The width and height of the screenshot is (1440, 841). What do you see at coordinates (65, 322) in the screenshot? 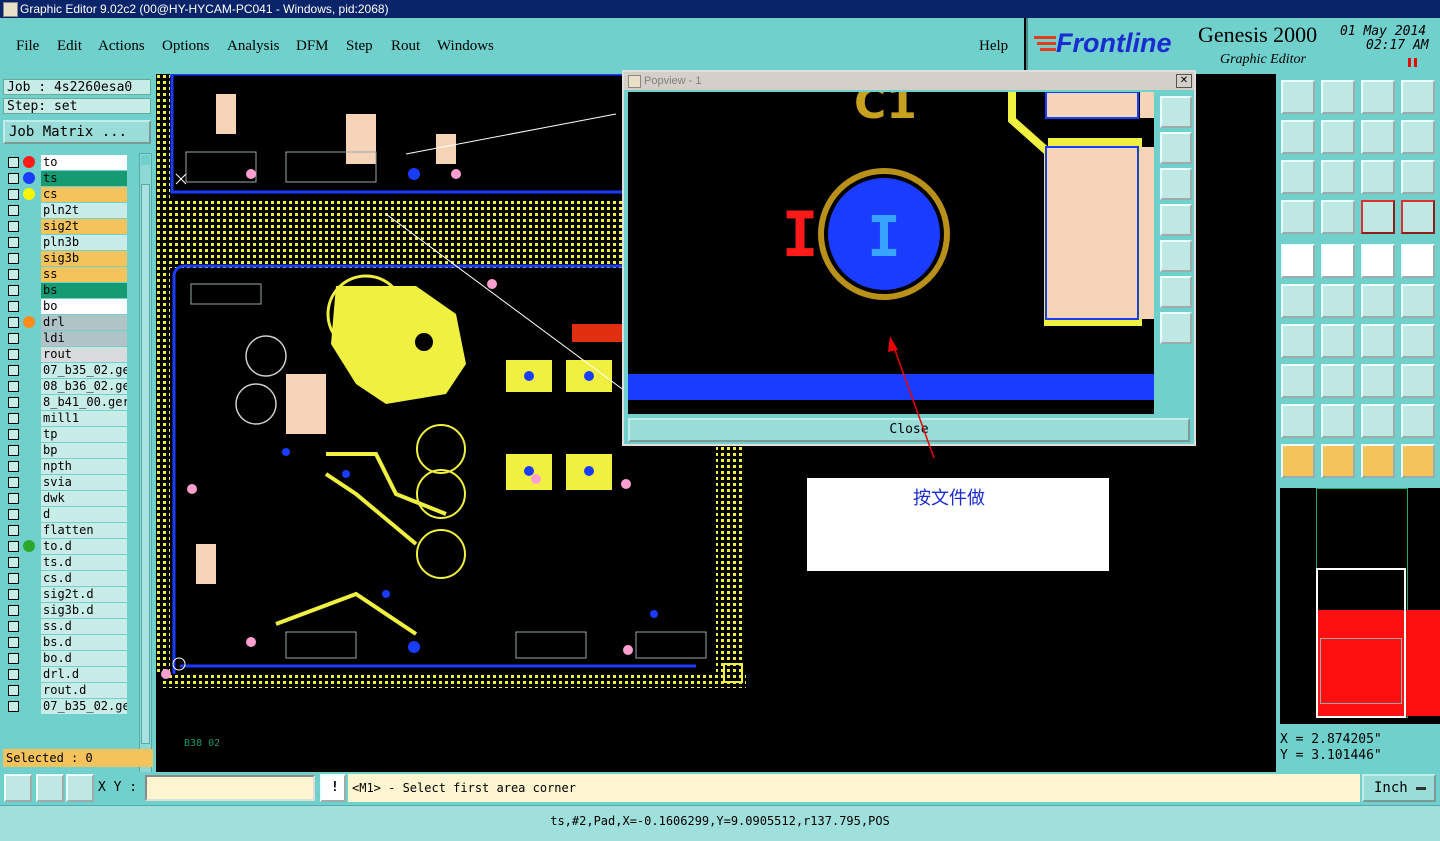
I see `layer-row: drl` at bounding box center [65, 322].